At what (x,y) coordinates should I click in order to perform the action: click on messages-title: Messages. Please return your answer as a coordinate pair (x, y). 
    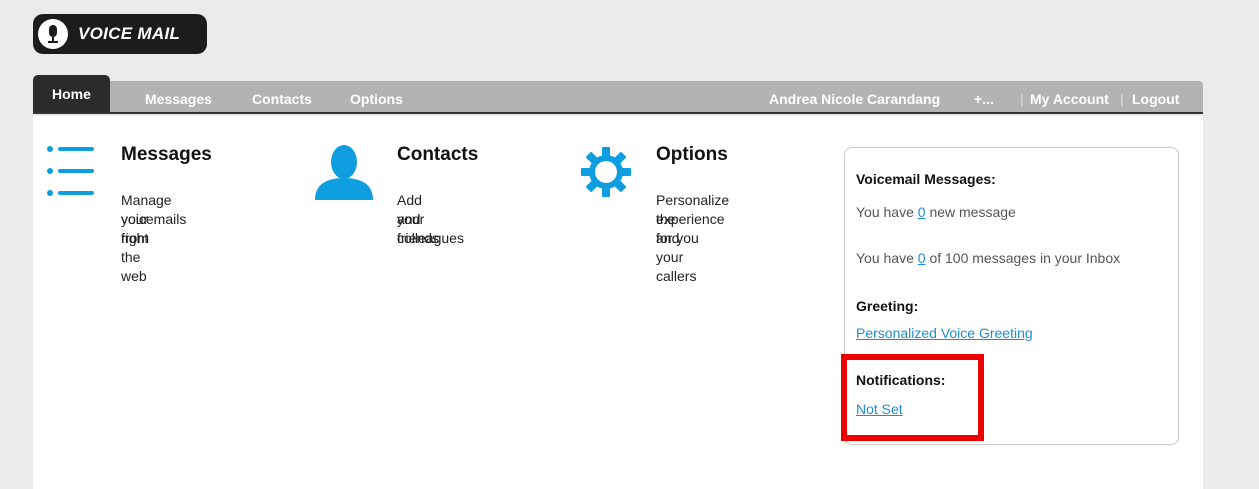
    Looking at the image, I should click on (166, 155).